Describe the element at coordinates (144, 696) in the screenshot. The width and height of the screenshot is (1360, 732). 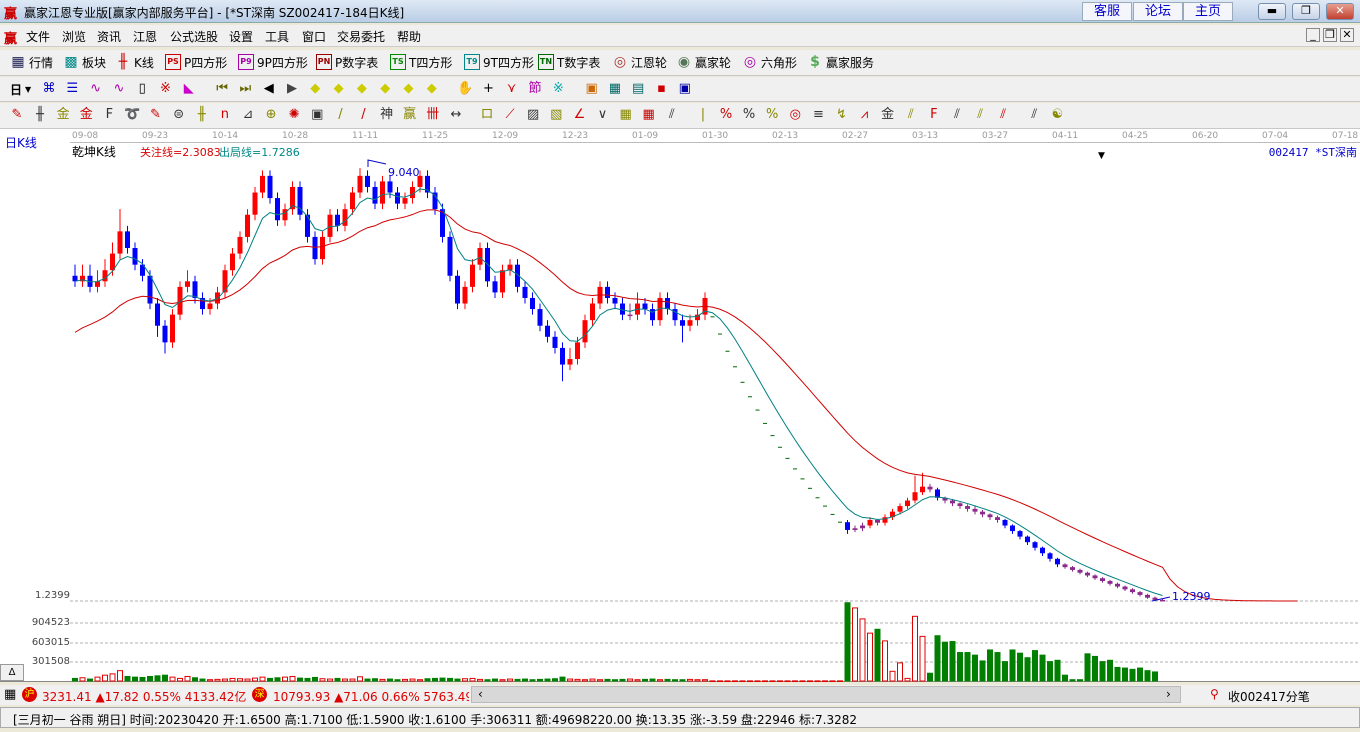
I see `shanghai-index: 3231.41 ▲17.82 0.55% 4133.42亿` at that location.